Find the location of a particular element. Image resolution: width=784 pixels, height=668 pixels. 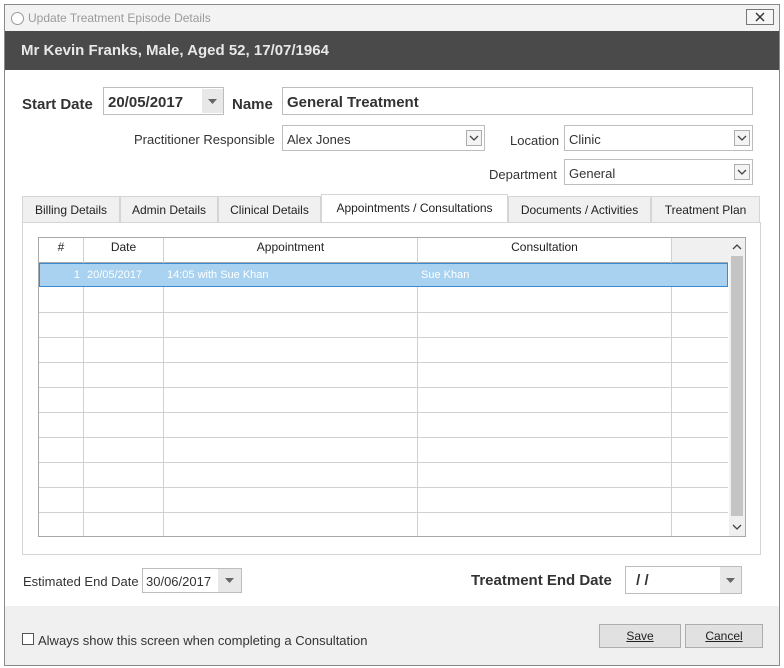

start-date-field: 20/05/2017 is located at coordinates (163, 101).